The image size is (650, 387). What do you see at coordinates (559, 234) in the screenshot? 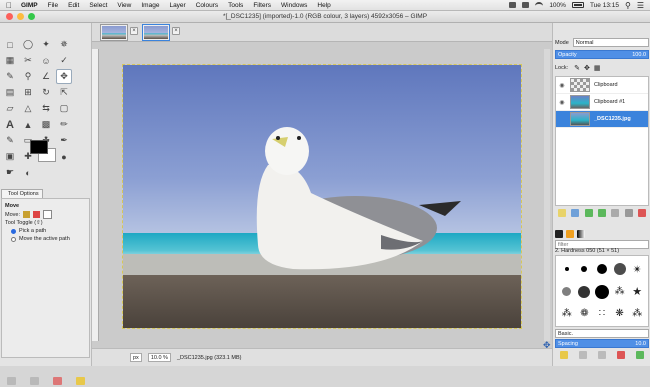
I see `brushes-tab-icon` at bounding box center [559, 234].